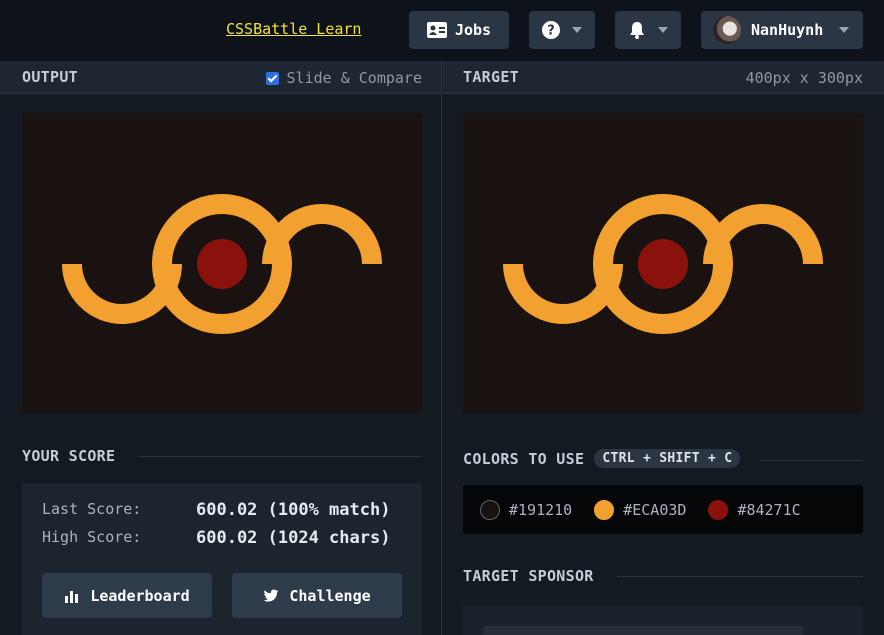 This screenshot has width=884, height=635. What do you see at coordinates (92, 509) in the screenshot?
I see `last-score-label: Last Score:` at bounding box center [92, 509].